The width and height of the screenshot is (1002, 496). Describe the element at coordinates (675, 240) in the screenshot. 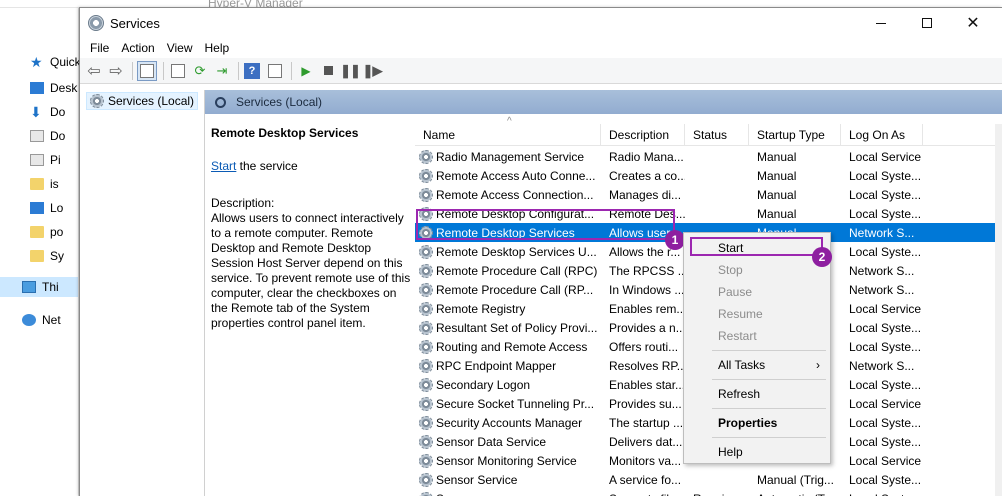

I see `annotation-badge-1: 1` at that location.